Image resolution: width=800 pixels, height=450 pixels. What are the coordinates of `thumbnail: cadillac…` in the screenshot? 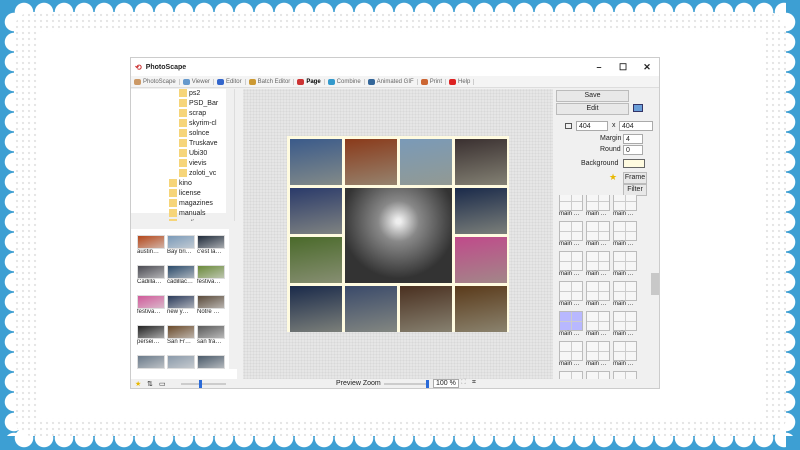 It's located at (181, 275).